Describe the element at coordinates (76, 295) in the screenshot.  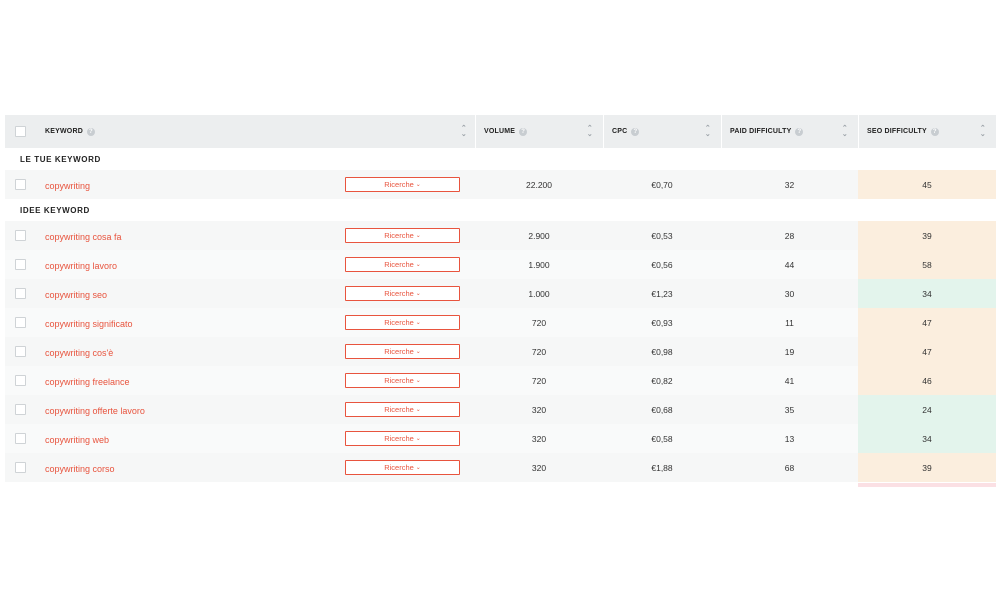
I see `keyword-link: copywriting seo` at that location.